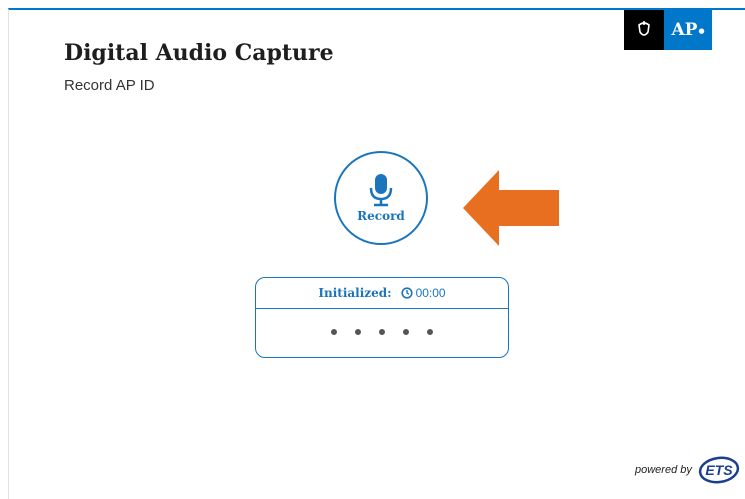  Describe the element at coordinates (430, 293) in the screenshot. I see `status-timer: 00:00` at that location.